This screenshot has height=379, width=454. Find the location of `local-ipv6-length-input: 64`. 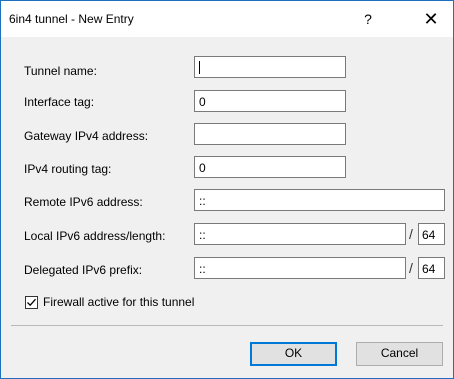

local-ipv6-length-input: 64 is located at coordinates (431, 234).